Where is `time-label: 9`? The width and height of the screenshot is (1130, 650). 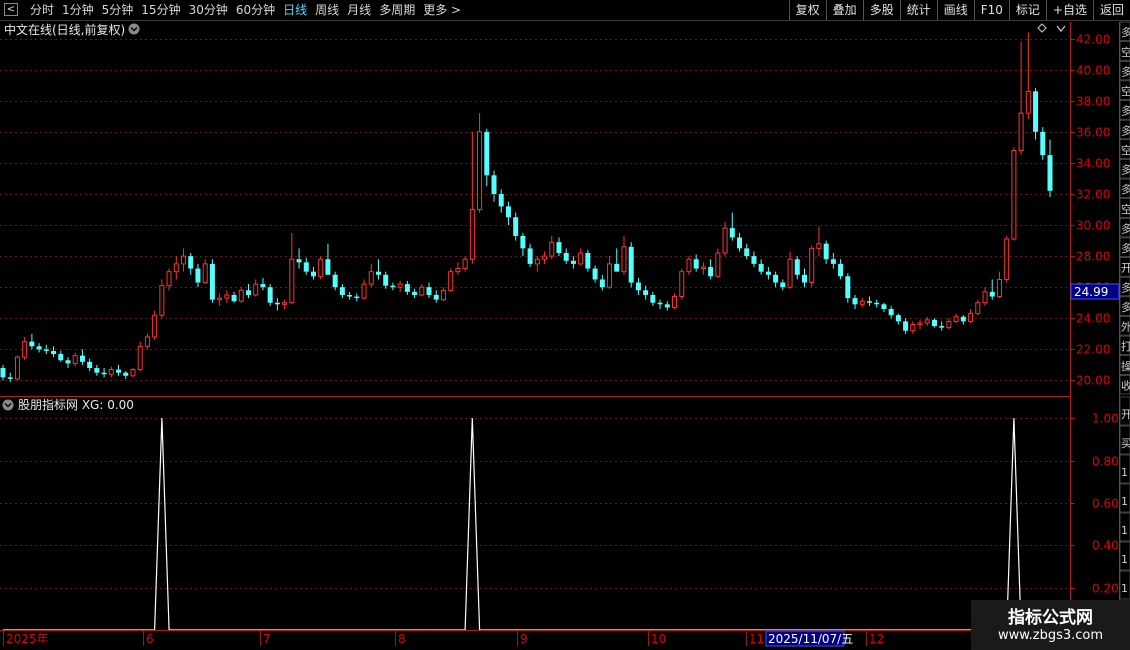 time-label: 9 is located at coordinates (524, 639).